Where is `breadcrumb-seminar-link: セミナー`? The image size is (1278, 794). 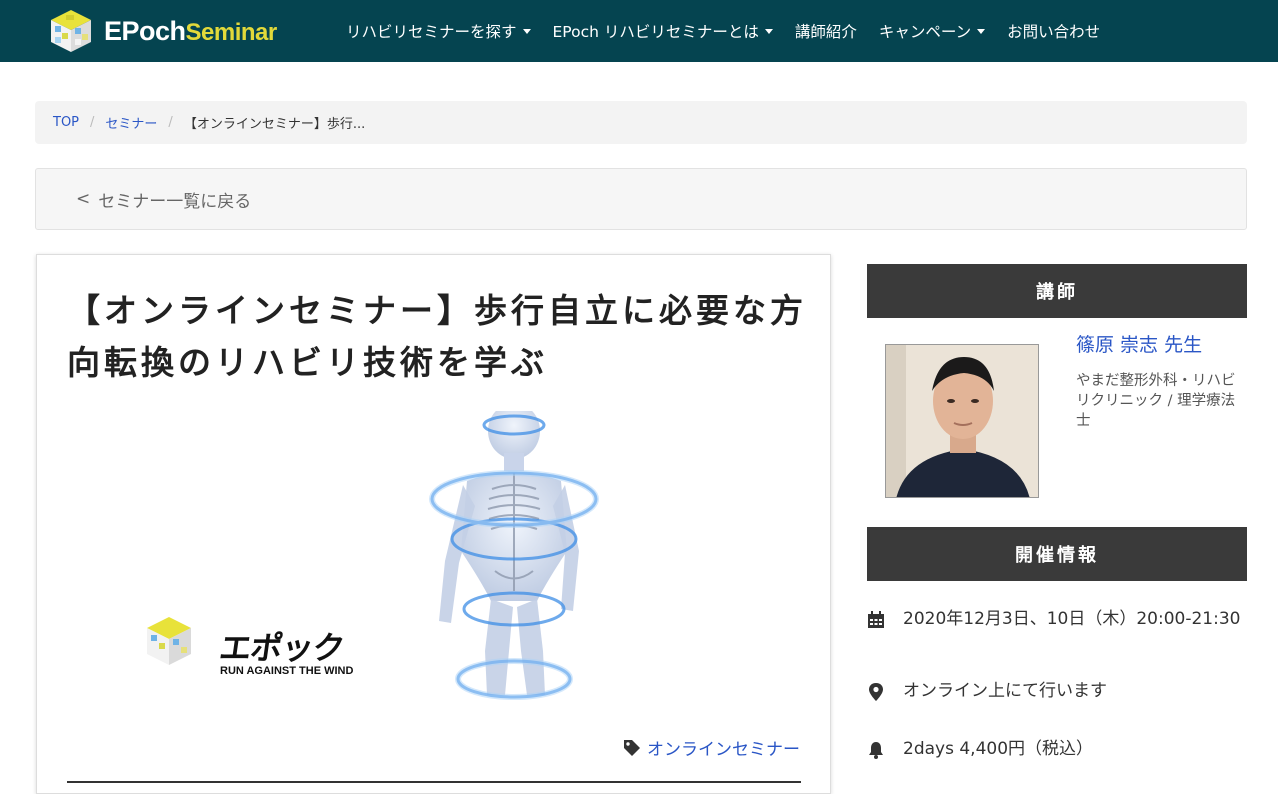
breadcrumb-seminar-link: セミナー is located at coordinates (131, 122).